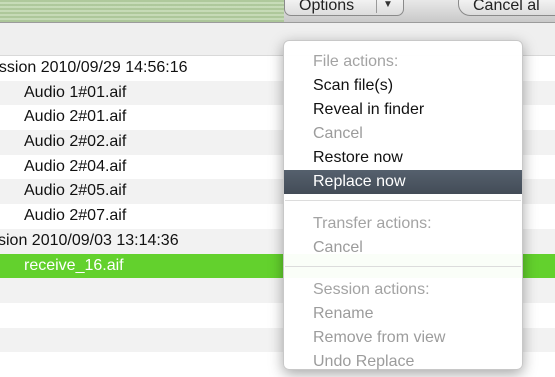  I want to click on menu-header-transfer-actions: Transfer actions:, so click(372, 223).